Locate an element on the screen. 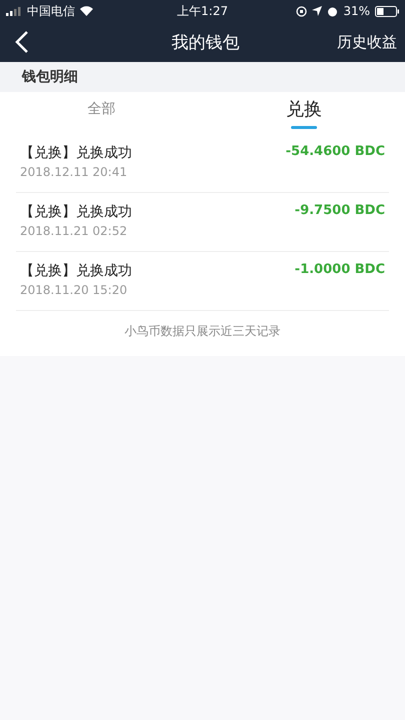  battery-percent: 31% is located at coordinates (356, 11).